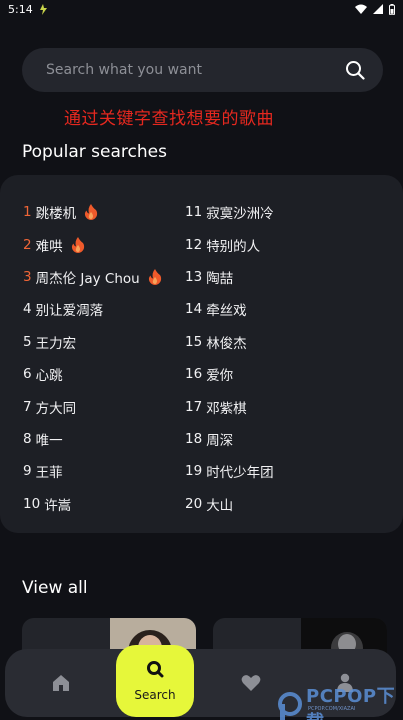  What do you see at coordinates (201, 9) in the screenshot?
I see `status-bar: 5:14` at bounding box center [201, 9].